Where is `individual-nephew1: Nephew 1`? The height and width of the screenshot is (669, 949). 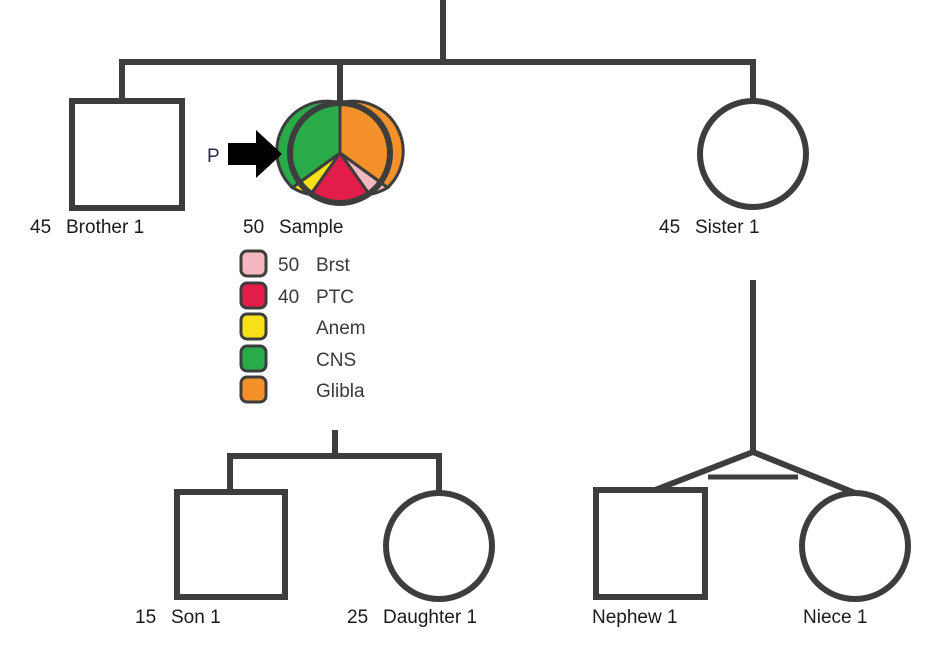 individual-nephew1: Nephew 1 is located at coordinates (650, 557).